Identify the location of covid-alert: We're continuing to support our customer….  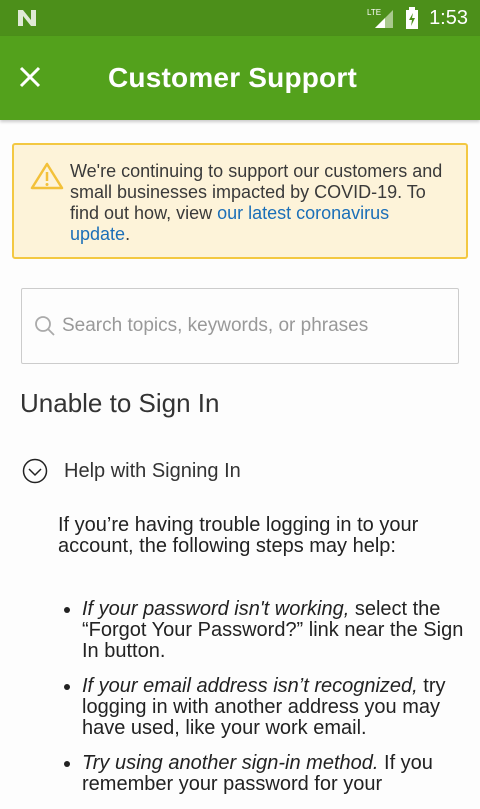
(240, 201).